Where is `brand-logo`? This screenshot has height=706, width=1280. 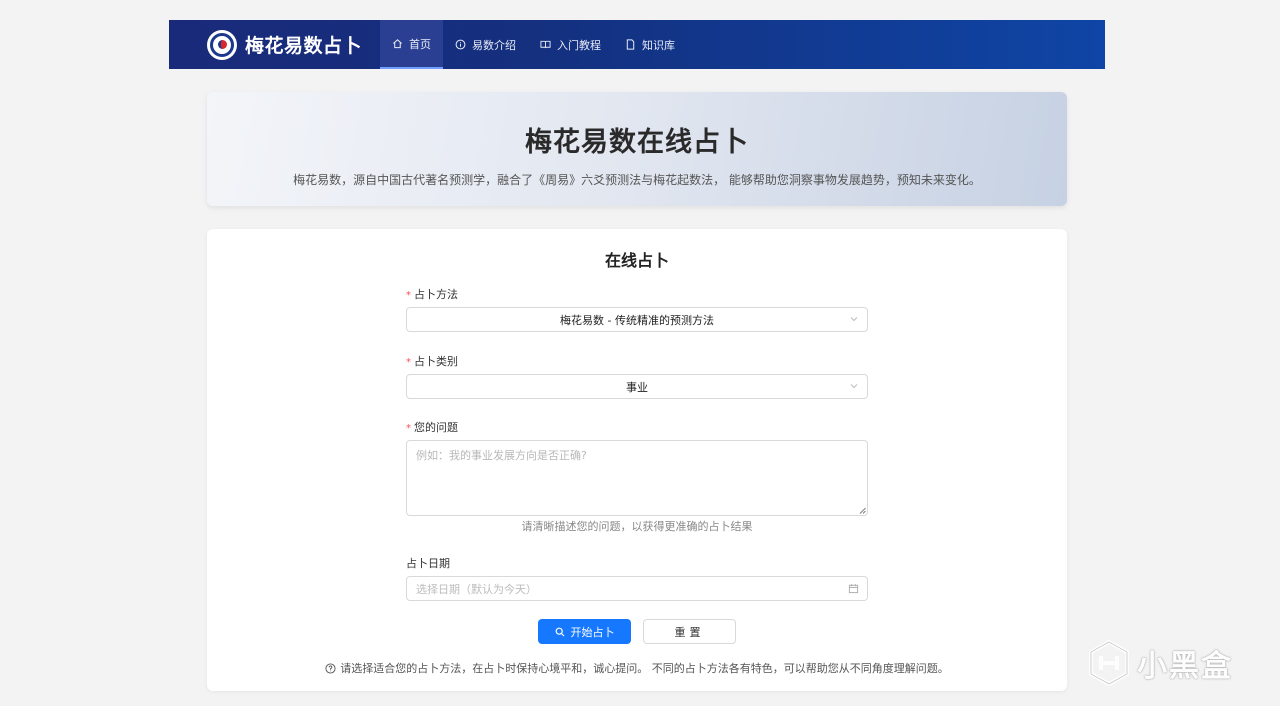 brand-logo is located at coordinates (222, 44).